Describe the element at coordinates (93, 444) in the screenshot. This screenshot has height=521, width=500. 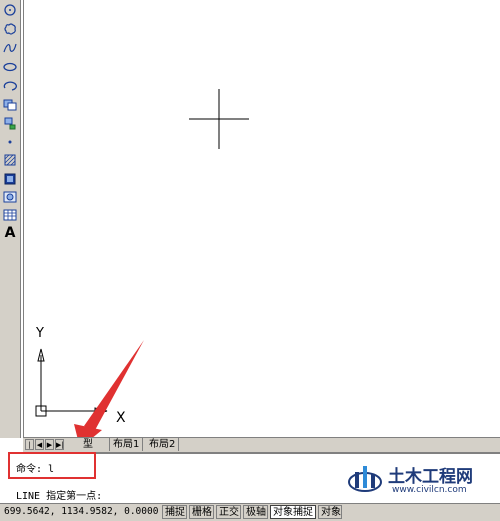
I see `tab-model: 型` at that location.